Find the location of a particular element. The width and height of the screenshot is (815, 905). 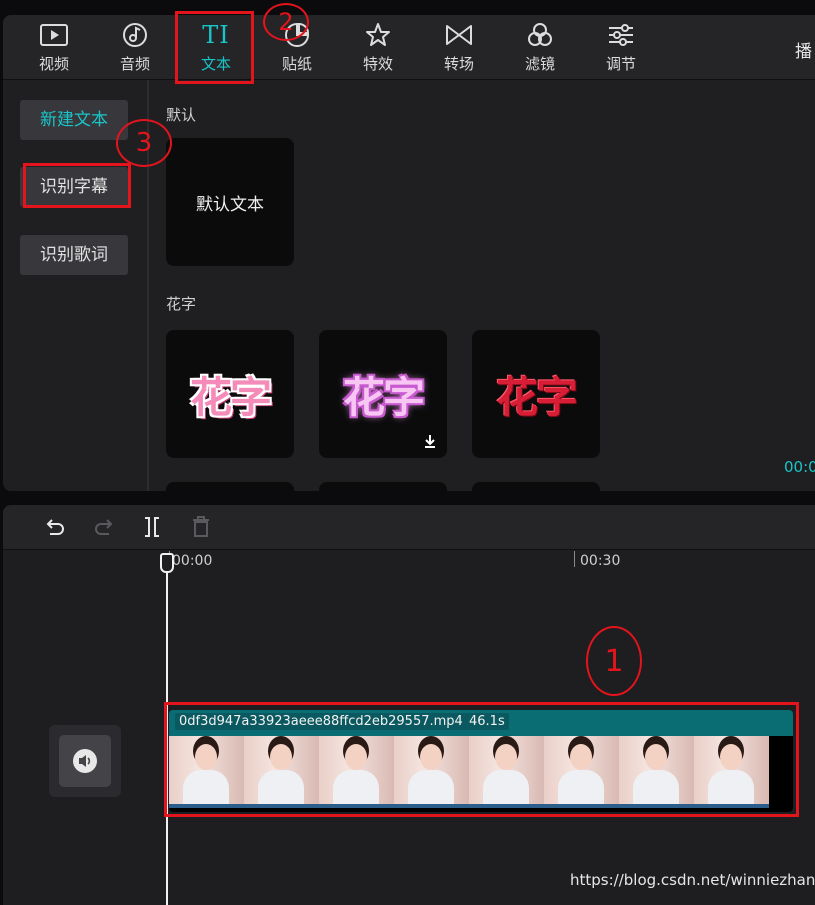

recognize-lyrics-button: 识别歌词 is located at coordinates (74, 255).